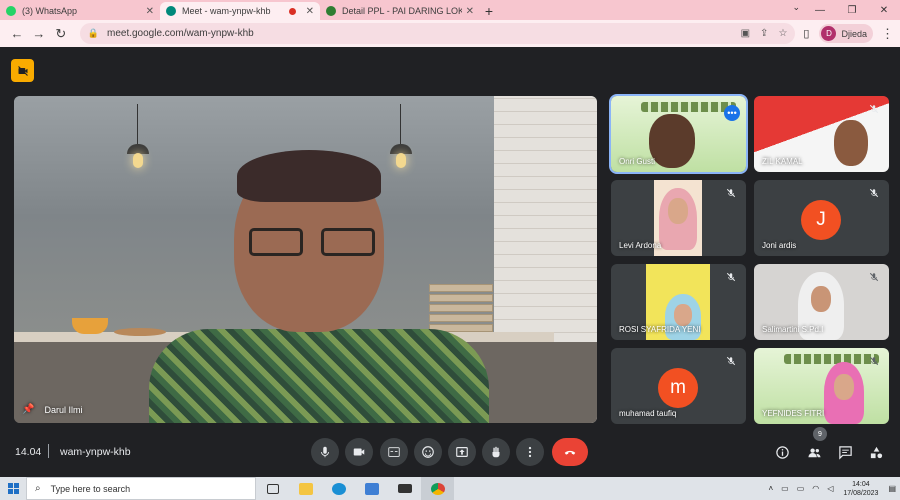 Image resolution: width=900 pixels, height=500 pixels. I want to click on window-controls: — ❐ ✕, so click(852, 10).